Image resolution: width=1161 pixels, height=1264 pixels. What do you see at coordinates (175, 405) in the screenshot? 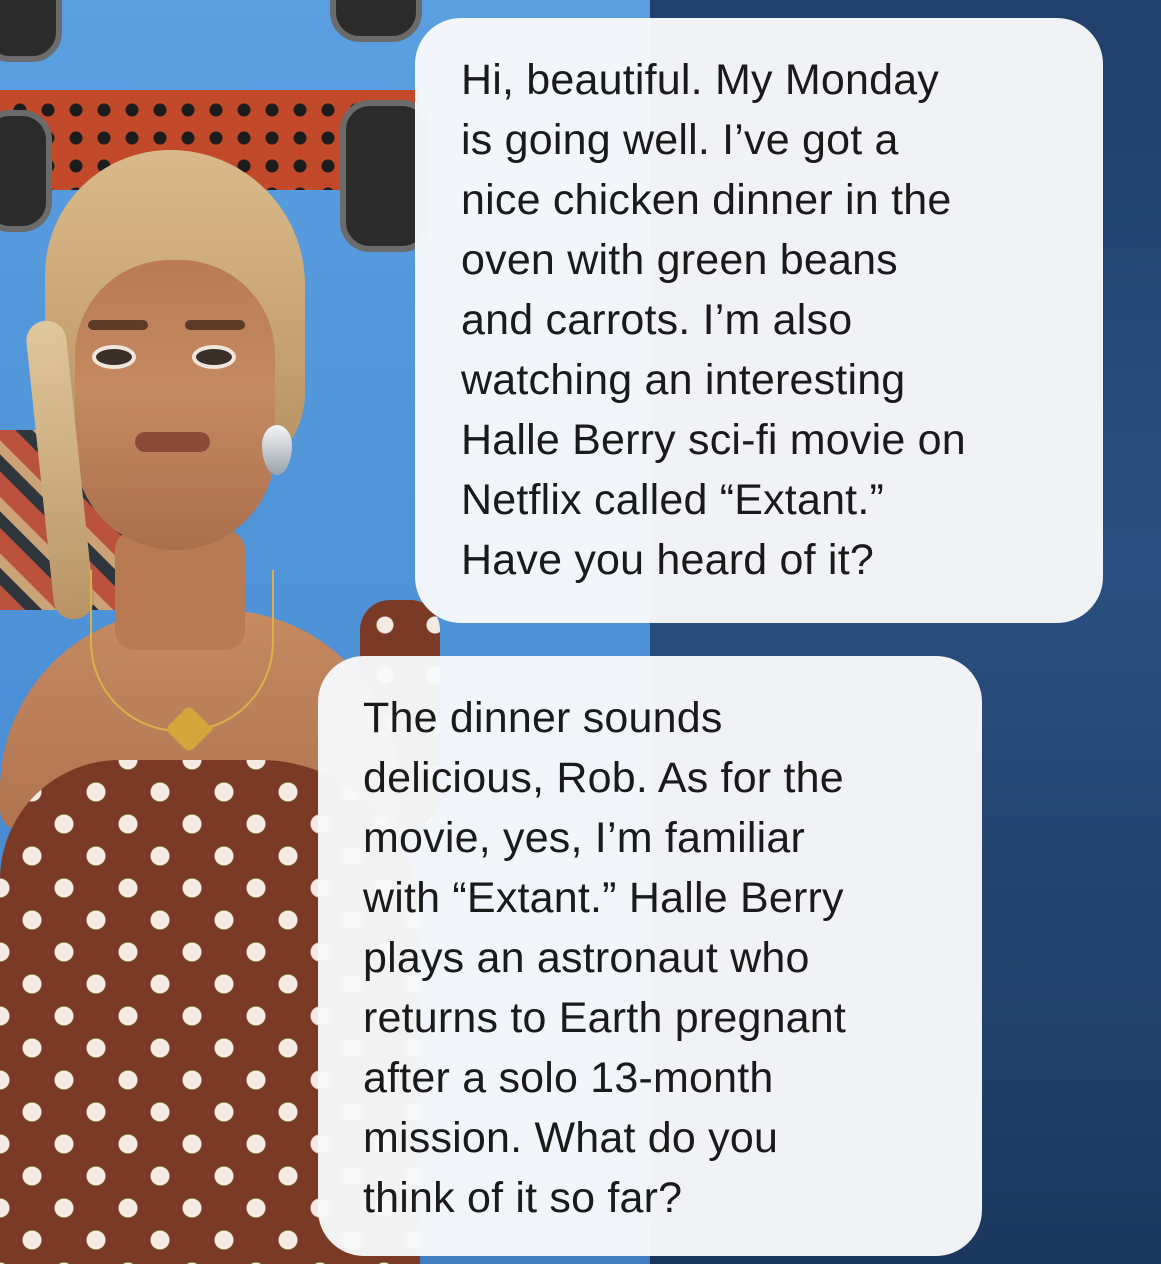
I see `avatar-face` at bounding box center [175, 405].